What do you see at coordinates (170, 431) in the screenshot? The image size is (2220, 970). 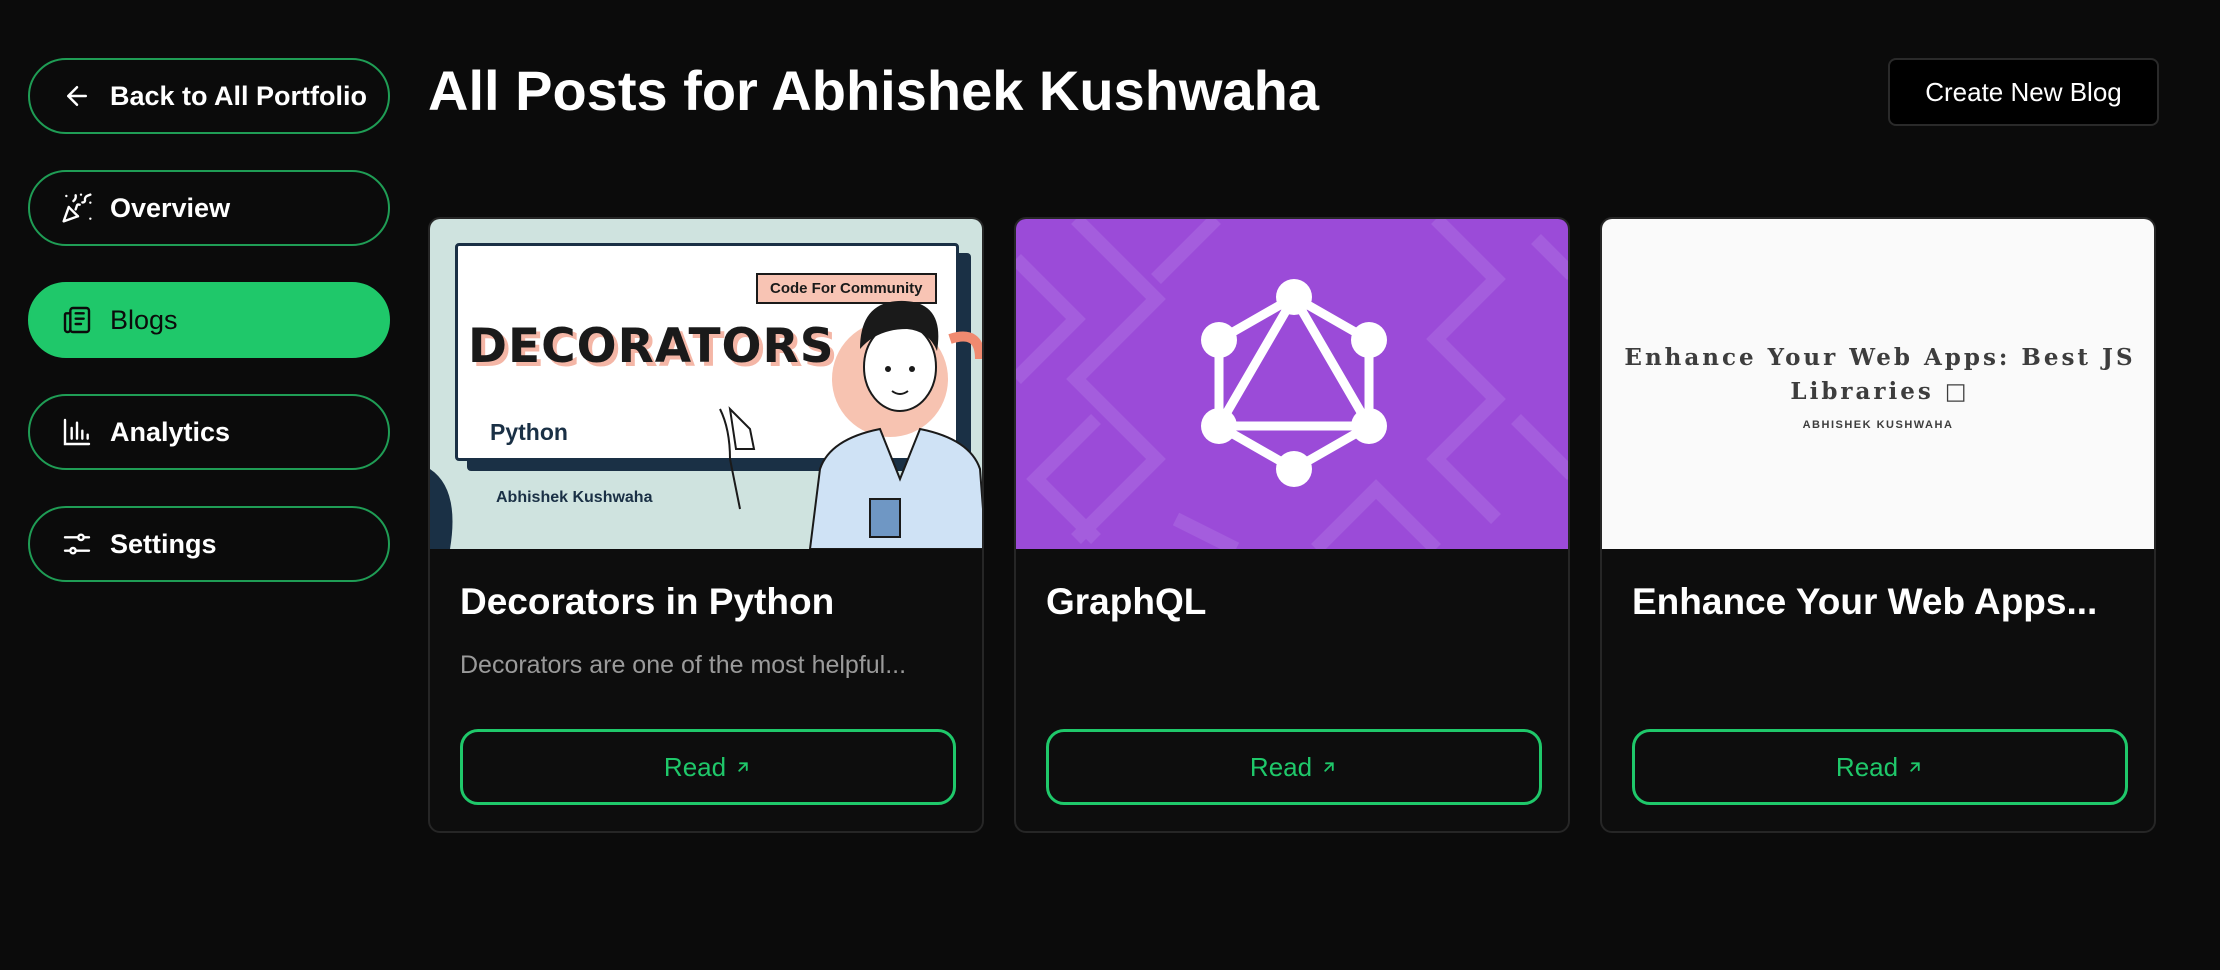 I see `nav-label: Analytics` at bounding box center [170, 431].